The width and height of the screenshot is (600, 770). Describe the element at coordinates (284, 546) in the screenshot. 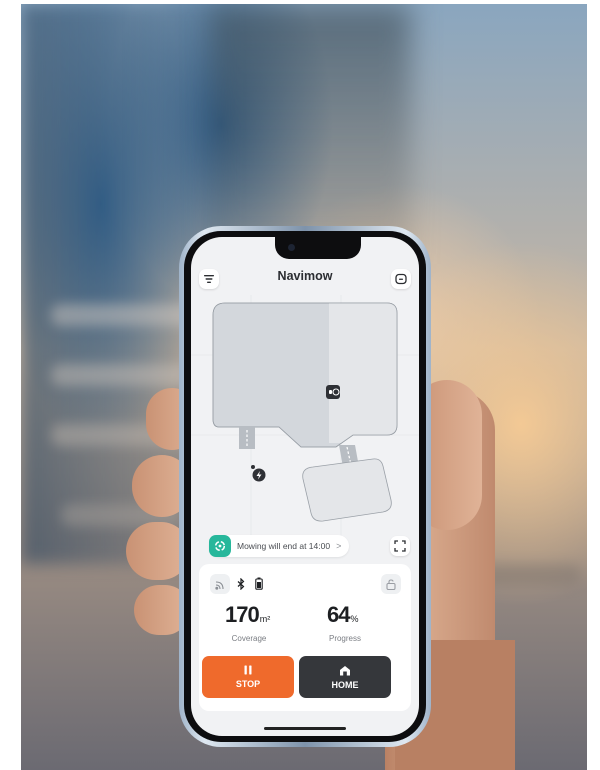

I see `mowing-status-text: Mowing will end at 14:00` at that location.